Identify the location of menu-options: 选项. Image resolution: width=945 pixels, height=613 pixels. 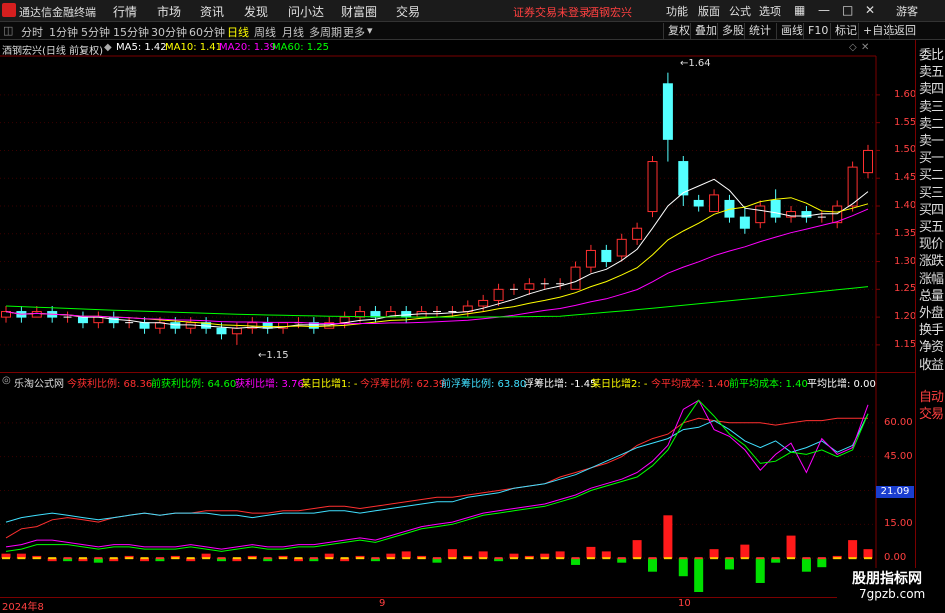
(770, 11).